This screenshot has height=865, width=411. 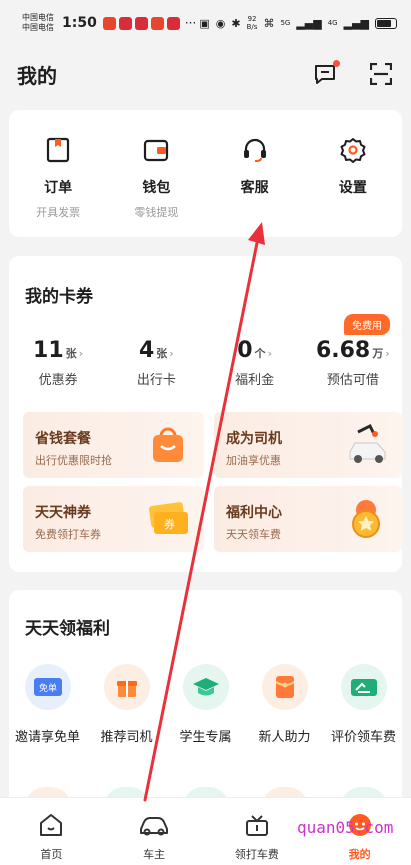 I want to click on orders-label: 订单, so click(x=58, y=188).